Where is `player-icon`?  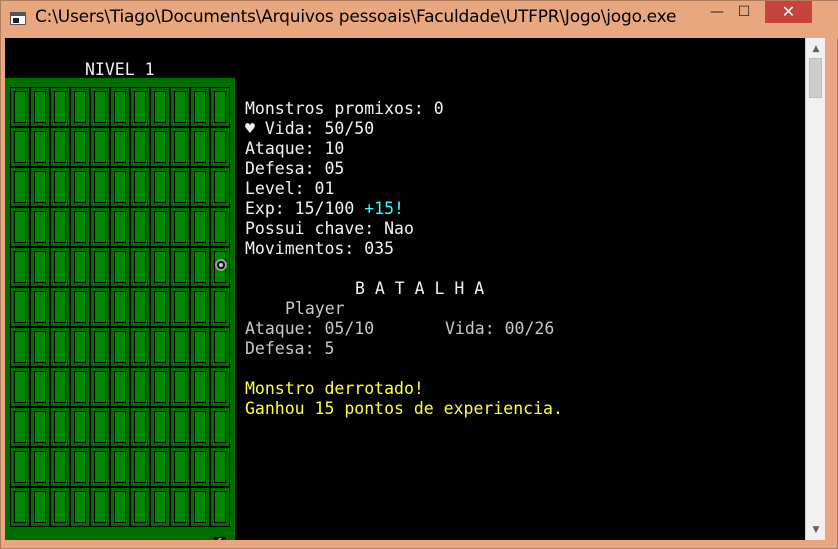 player-icon is located at coordinates (221, 265).